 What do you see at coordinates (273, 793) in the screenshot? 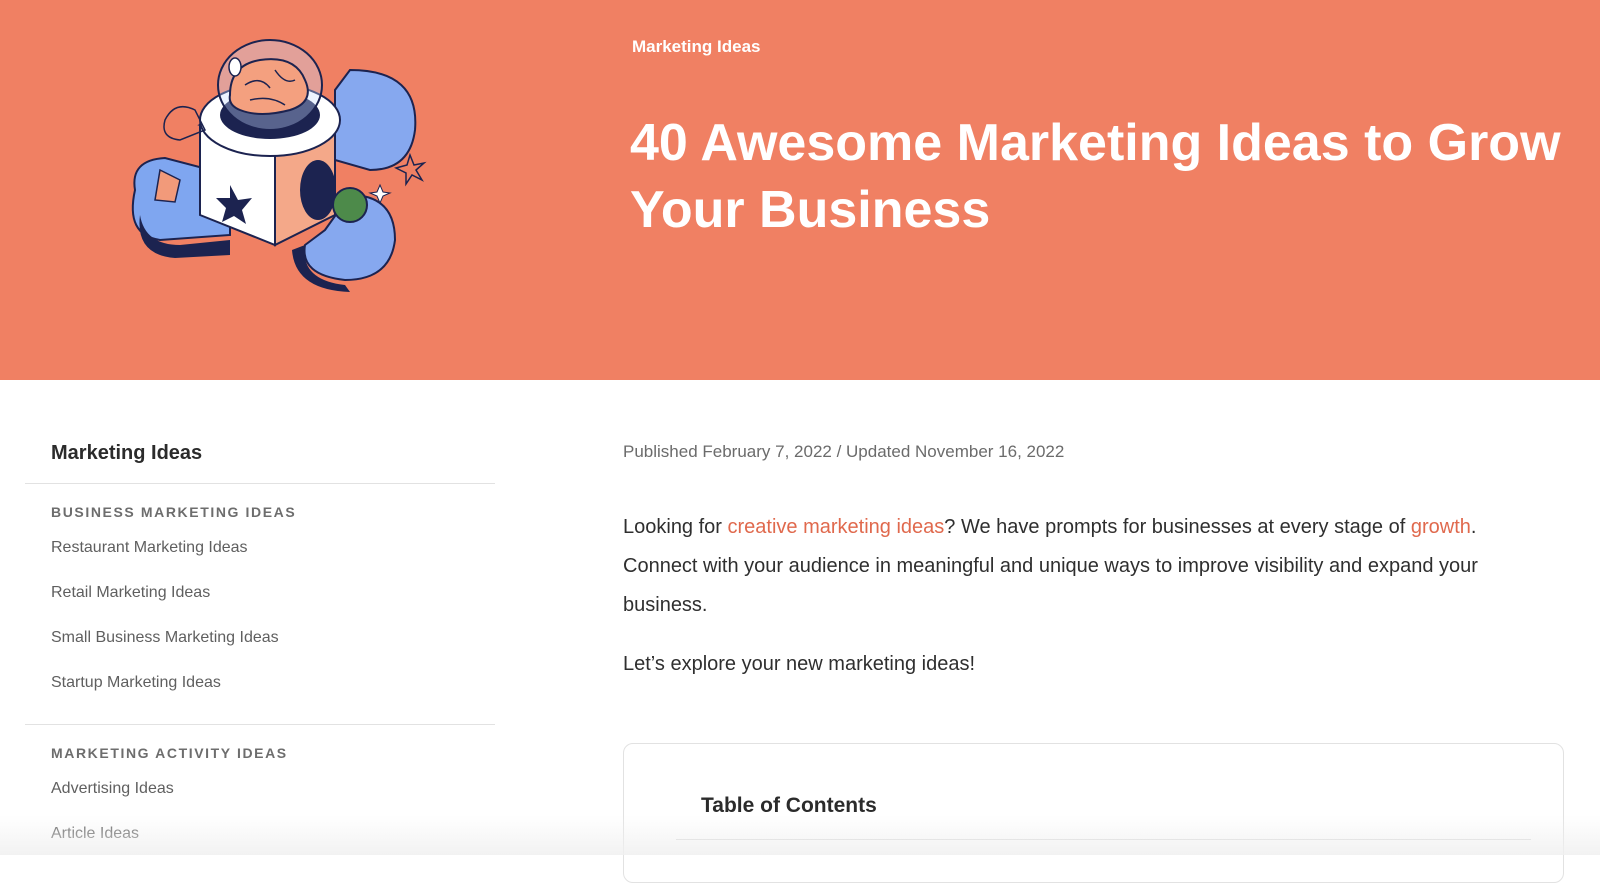
I see `sidebar-link-advertising: Advertising Ideas` at bounding box center [273, 793].